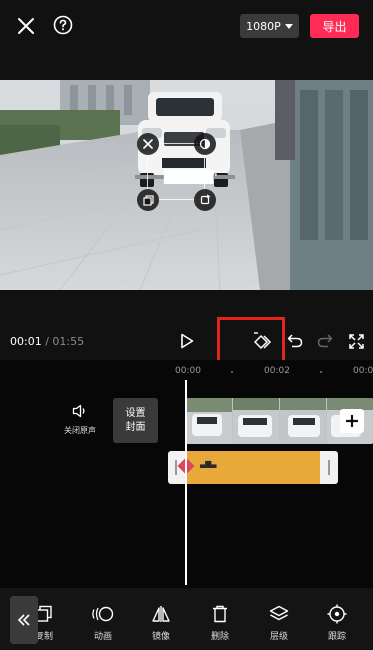 This screenshot has height=650, width=373. I want to click on time-display: 00:01 / 01:55, so click(47, 341).